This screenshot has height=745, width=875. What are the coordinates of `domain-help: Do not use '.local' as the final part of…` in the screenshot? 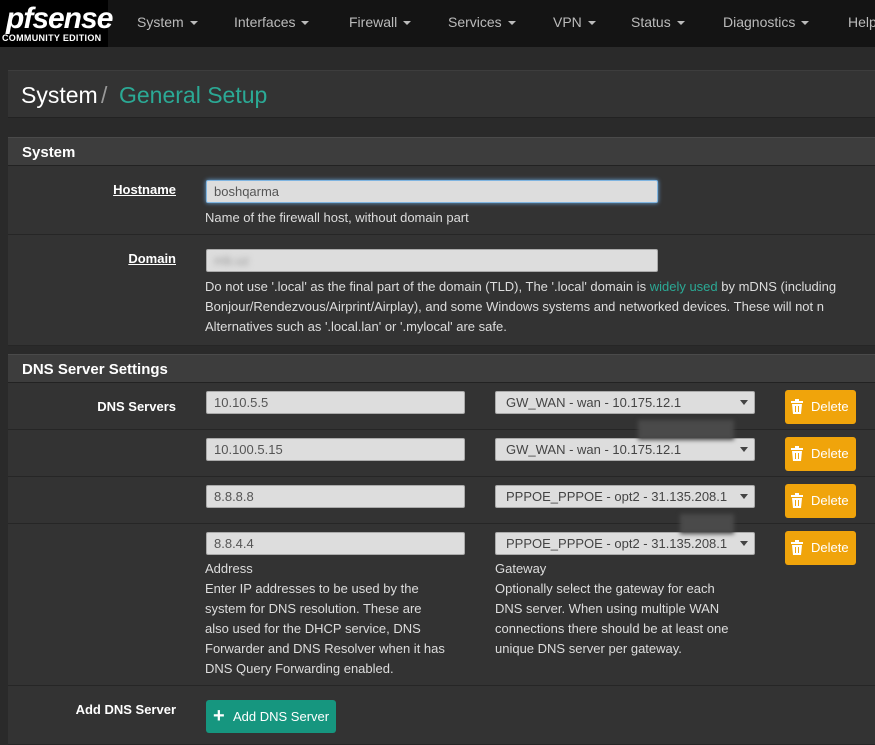 It's located at (520, 307).